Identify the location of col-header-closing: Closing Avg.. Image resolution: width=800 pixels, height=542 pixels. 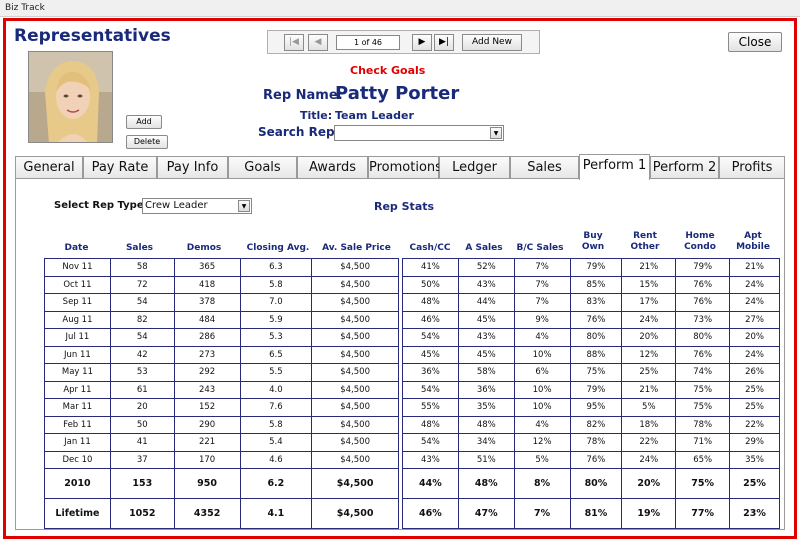
(278, 248).